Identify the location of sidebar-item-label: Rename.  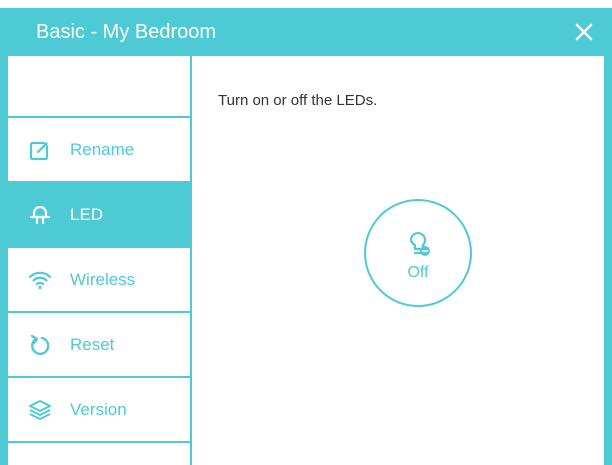
(102, 149).